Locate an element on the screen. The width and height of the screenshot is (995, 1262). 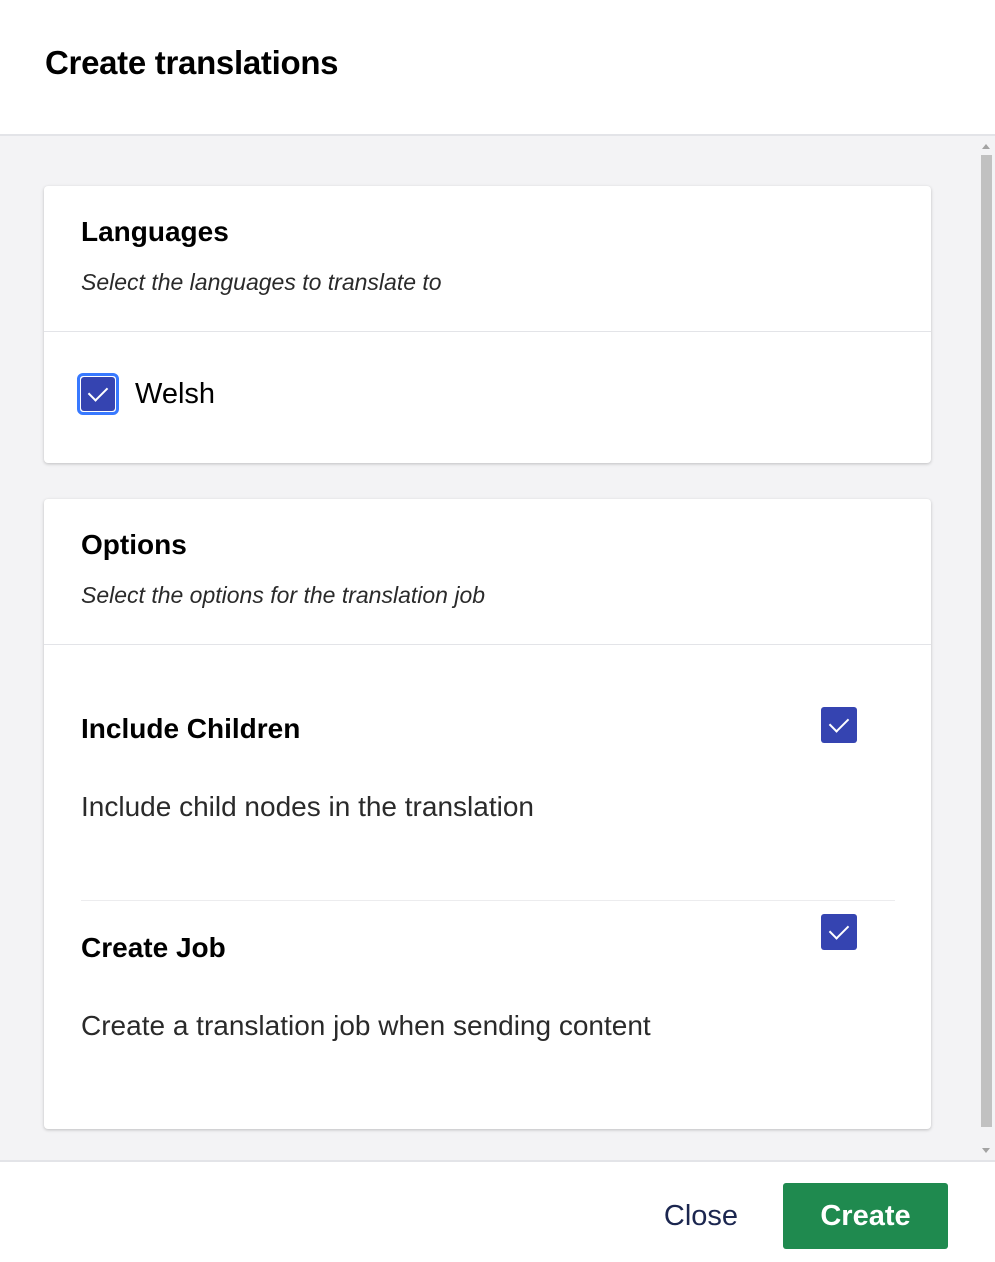
dialog-title: Create translations is located at coordinates (192, 62).